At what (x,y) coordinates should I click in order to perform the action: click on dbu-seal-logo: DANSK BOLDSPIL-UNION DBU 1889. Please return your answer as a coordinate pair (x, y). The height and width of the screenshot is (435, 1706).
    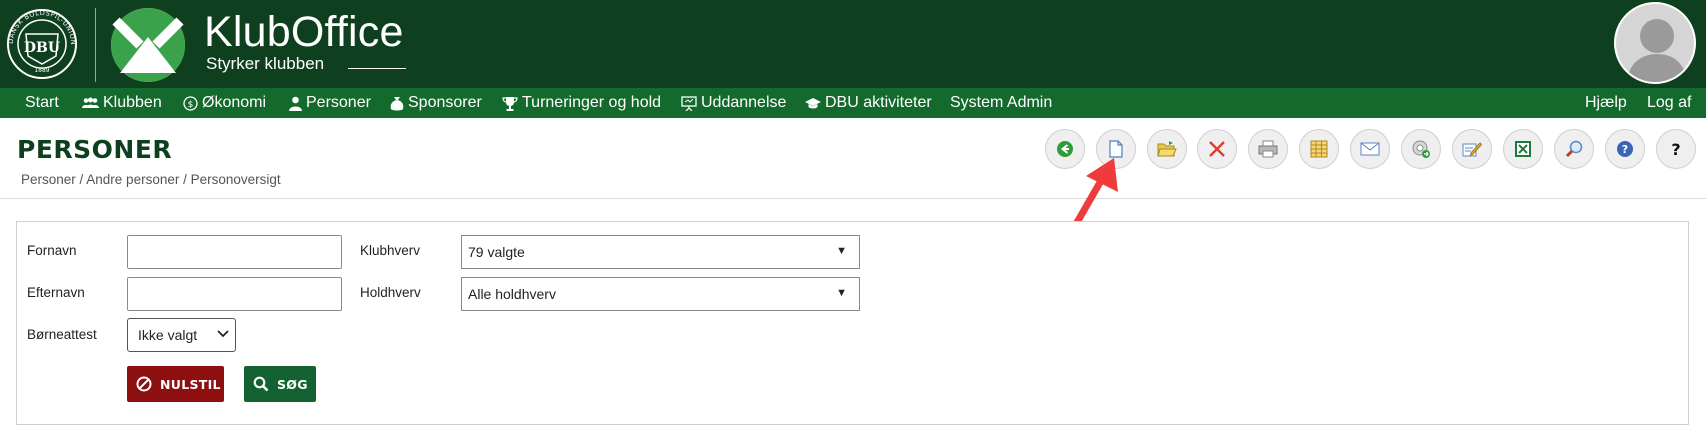
    Looking at the image, I should click on (42, 44).